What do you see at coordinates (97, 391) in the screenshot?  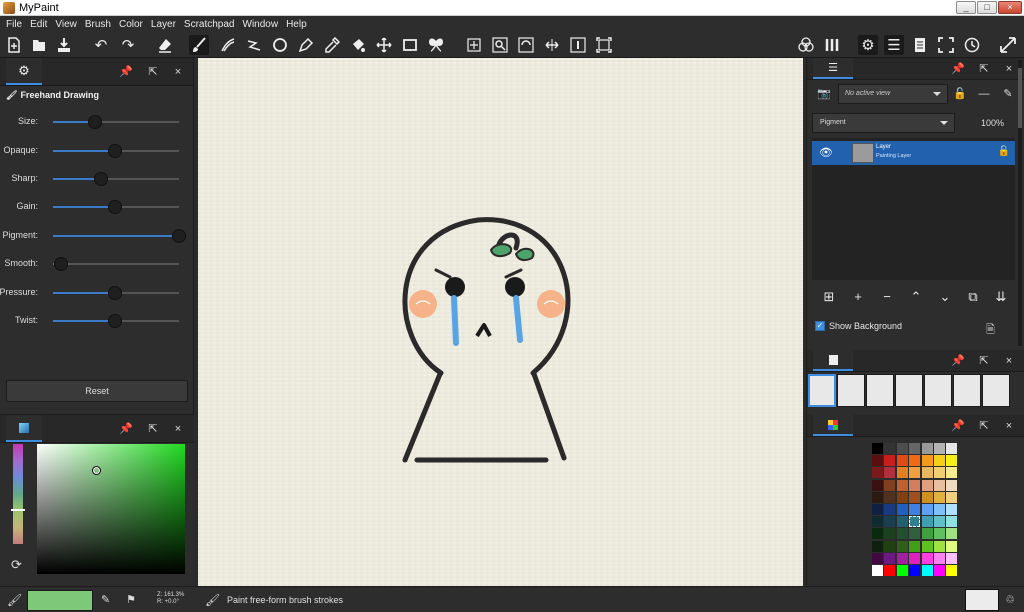 I see `reset-button: Reset` at bounding box center [97, 391].